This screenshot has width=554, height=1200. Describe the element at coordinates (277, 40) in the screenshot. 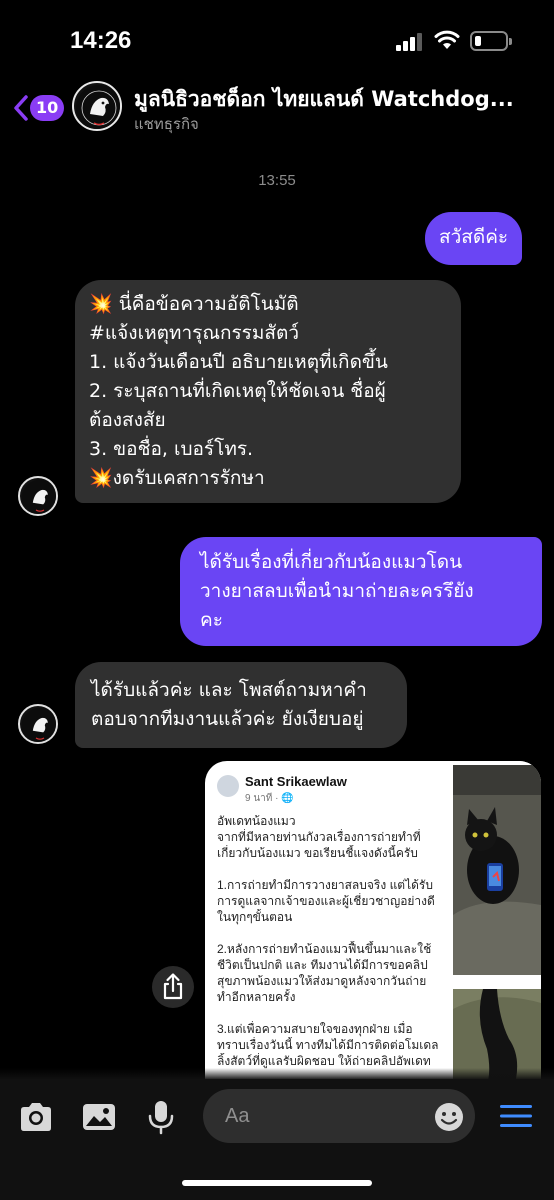

I see `status-bar: 14:26` at that location.